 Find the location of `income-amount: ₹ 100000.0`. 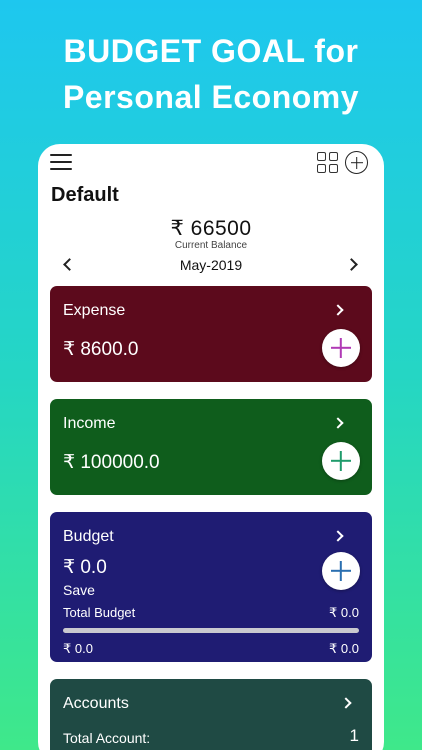

income-amount: ₹ 100000.0 is located at coordinates (111, 462).